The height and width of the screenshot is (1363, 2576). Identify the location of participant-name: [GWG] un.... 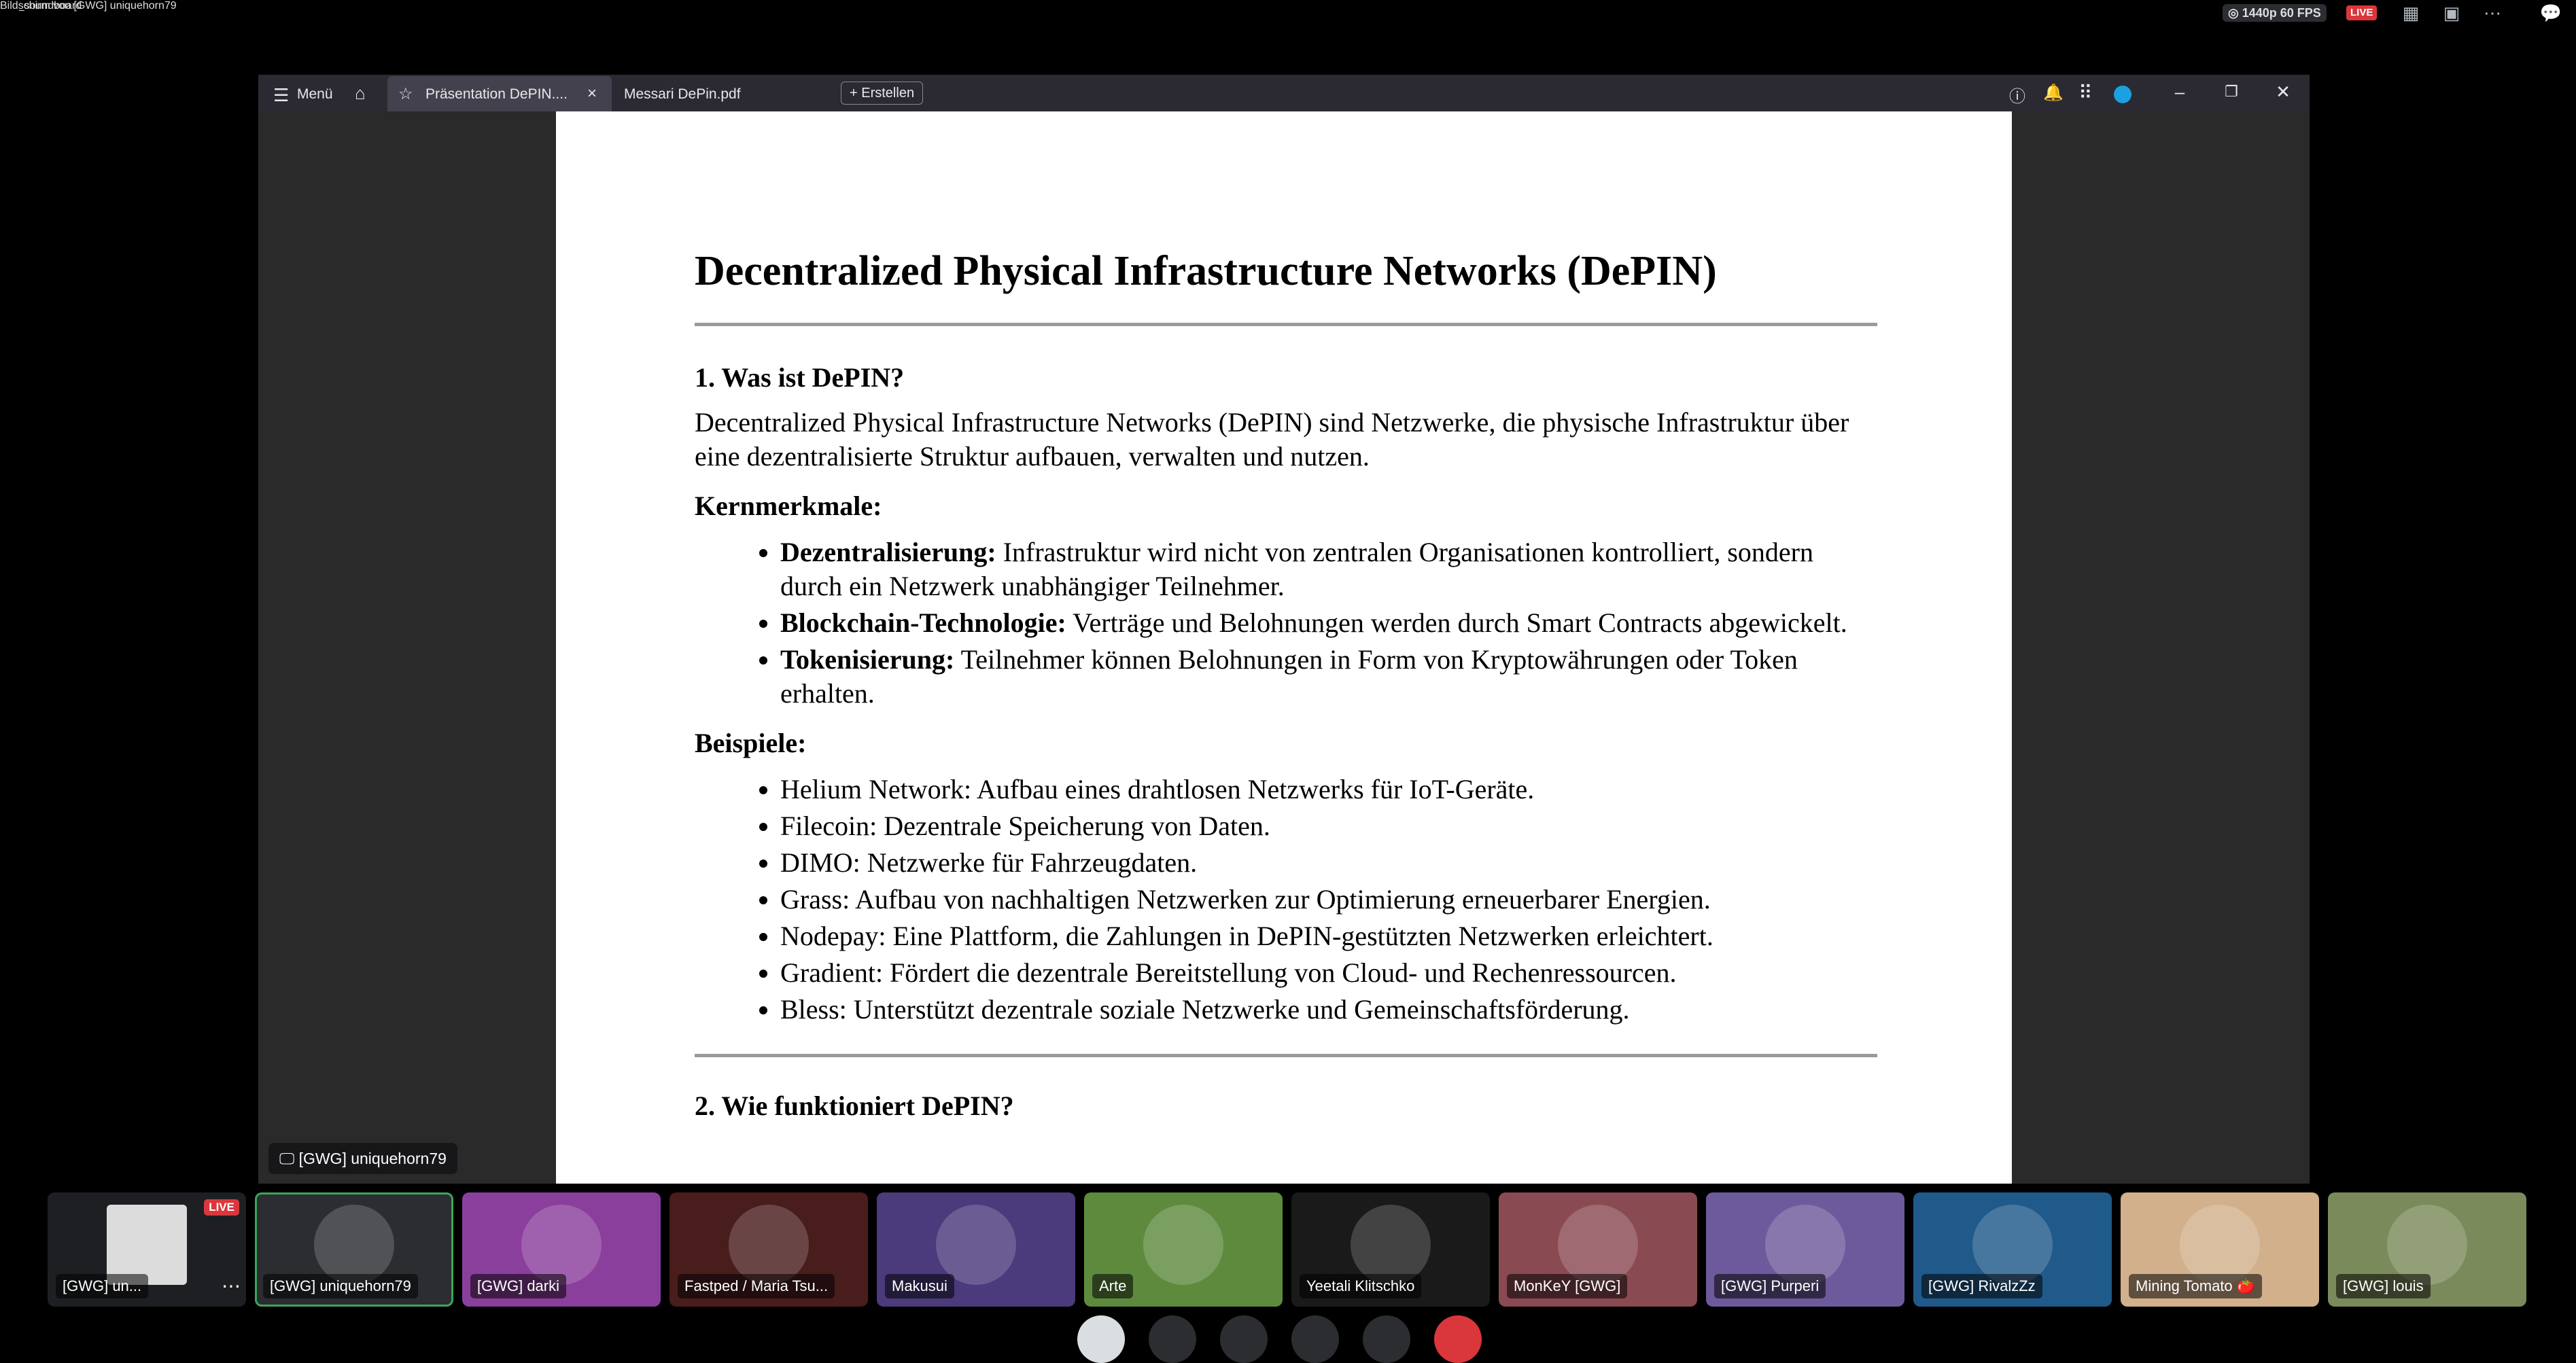
(102, 1286).